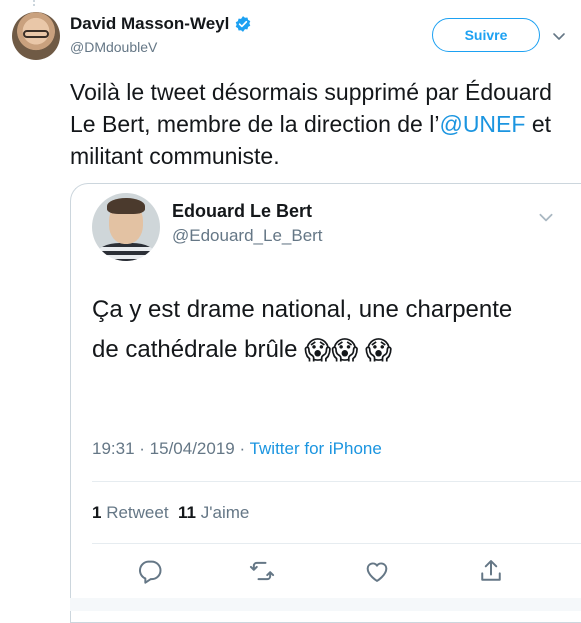 The height and width of the screenshot is (623, 581). What do you see at coordinates (126, 252) in the screenshot?
I see `avatar-shirt` at bounding box center [126, 252].